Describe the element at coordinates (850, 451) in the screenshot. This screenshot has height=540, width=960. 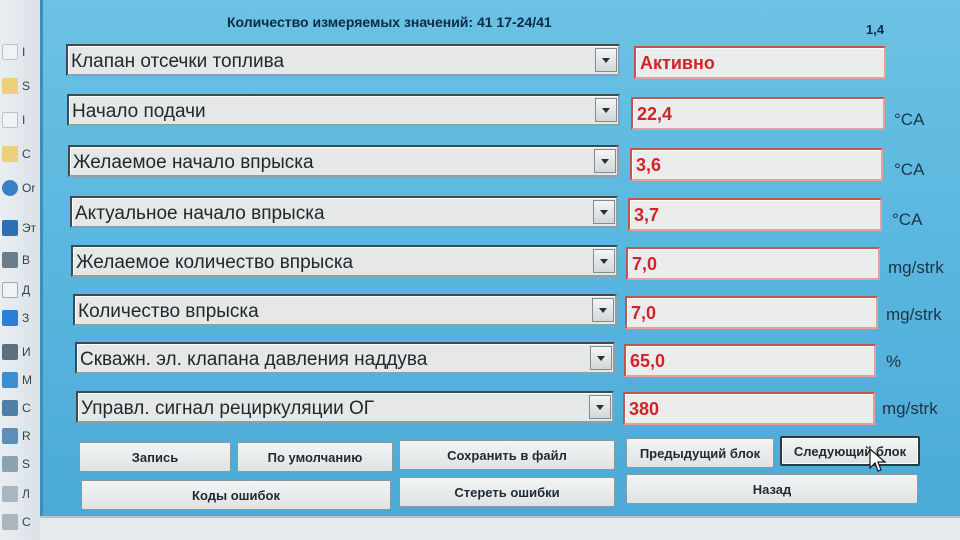
I see `next-block-button: Следующий блок` at that location.